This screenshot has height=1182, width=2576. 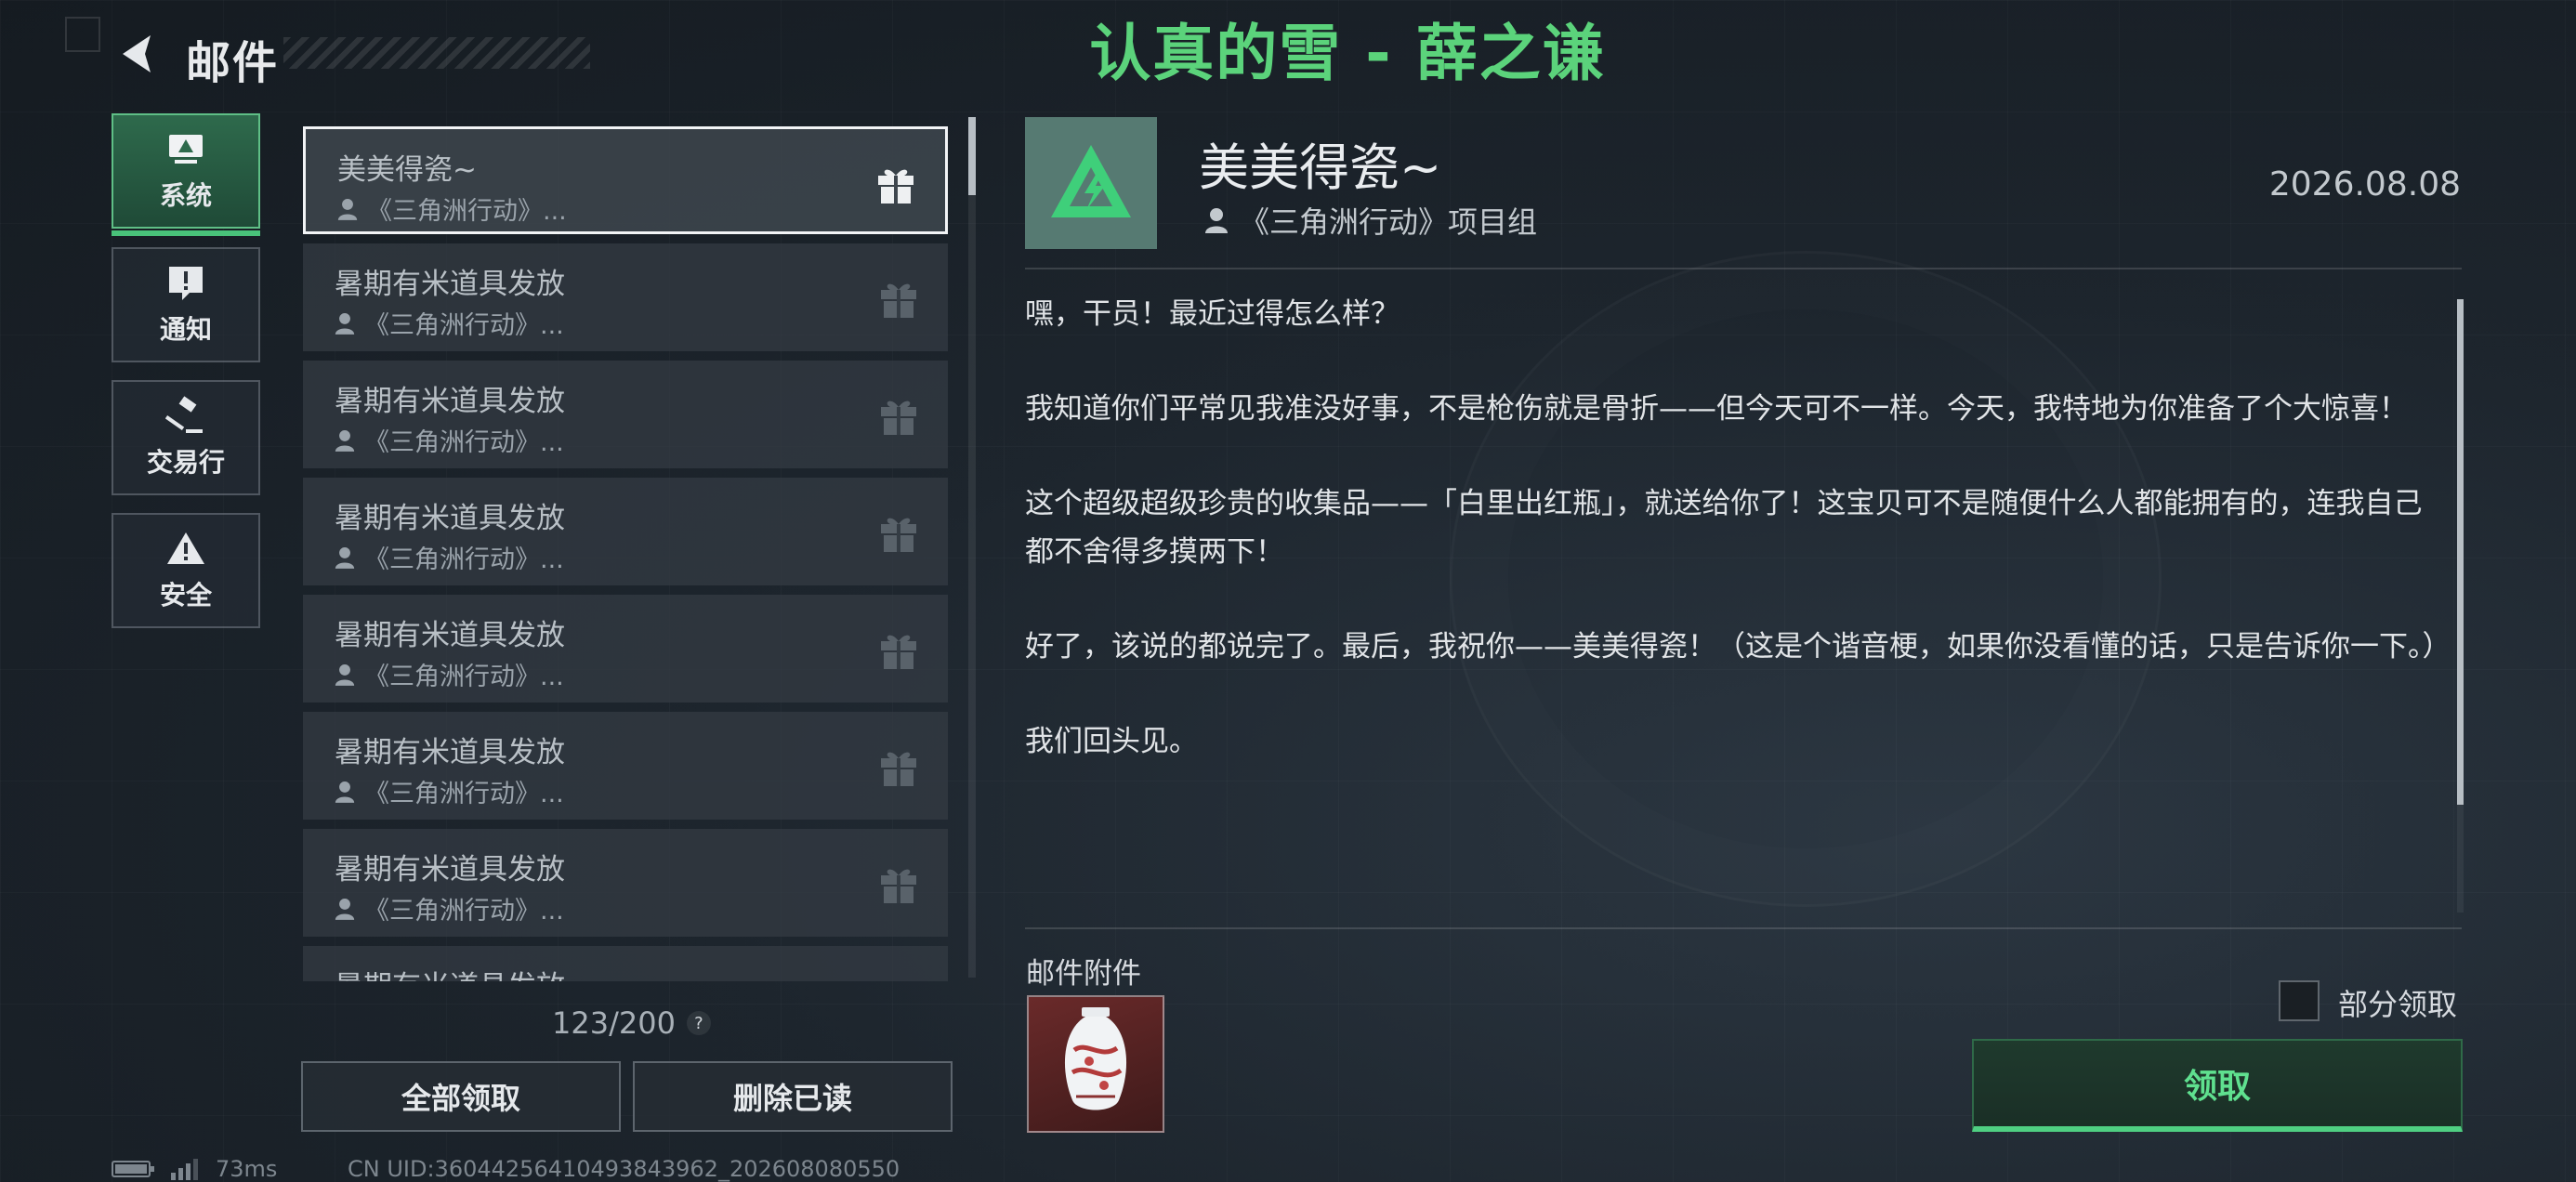 I want to click on overlay-caption: 认真的雪 - 薛之谦, so click(x=1347, y=53).